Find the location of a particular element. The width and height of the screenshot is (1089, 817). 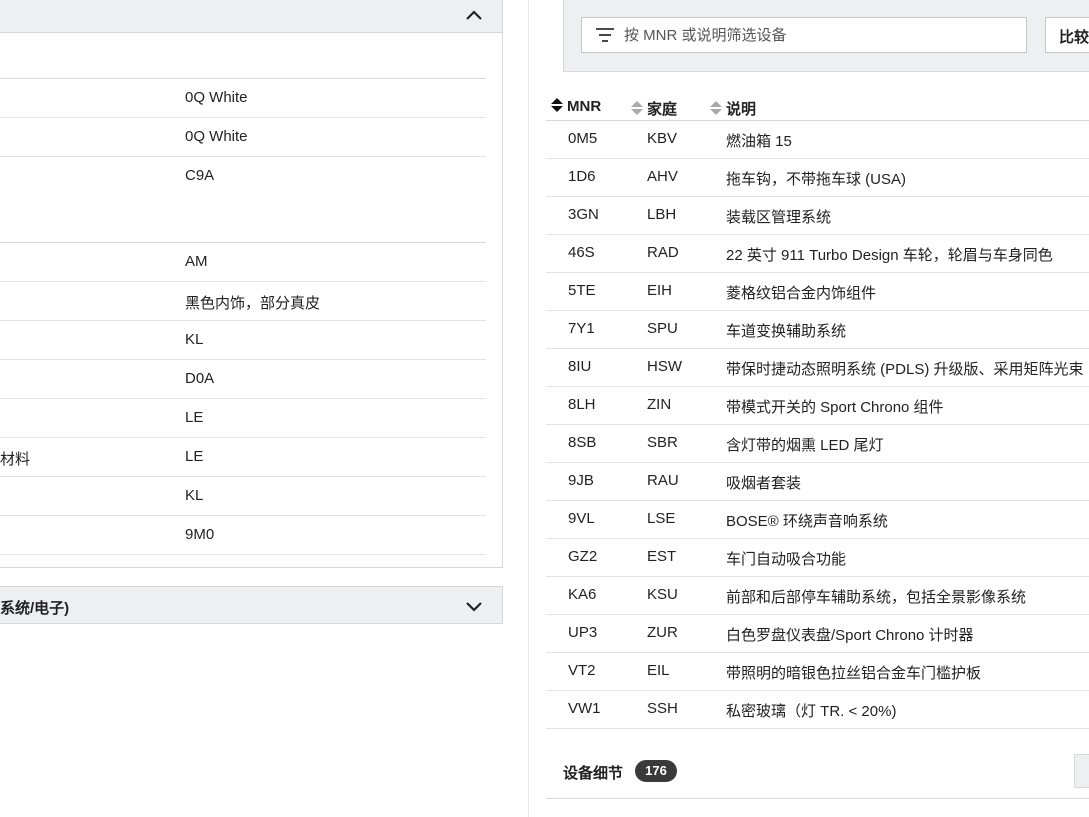

table-row: KA6 KSU 前部和后部停车辅助系统，包括全景影像系统 is located at coordinates (817, 596).